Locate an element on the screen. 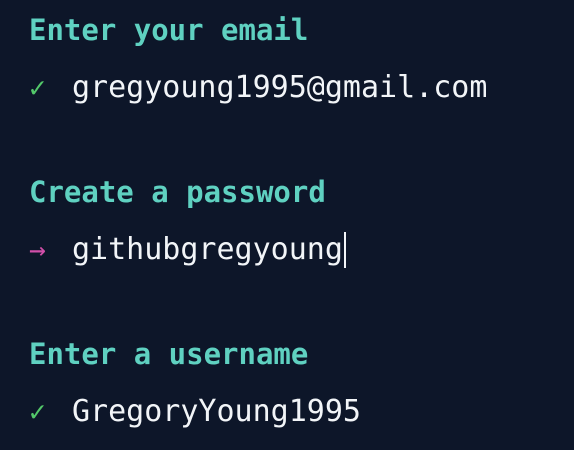  password-input: githubgregyoung is located at coordinates (207, 250).